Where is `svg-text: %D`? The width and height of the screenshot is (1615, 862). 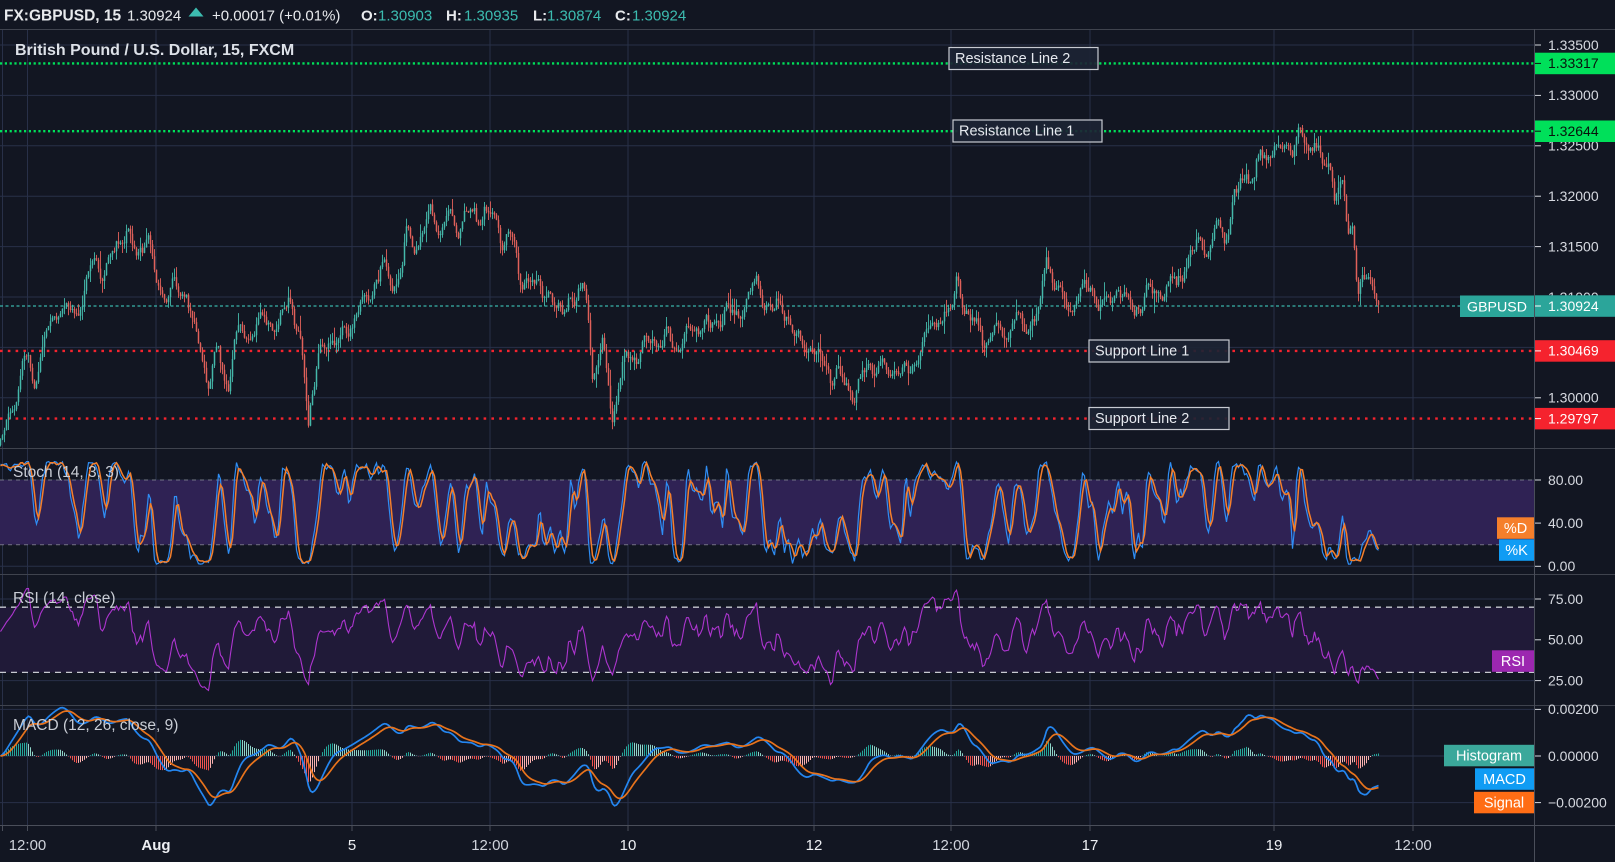 svg-text: %D is located at coordinates (1515, 529).